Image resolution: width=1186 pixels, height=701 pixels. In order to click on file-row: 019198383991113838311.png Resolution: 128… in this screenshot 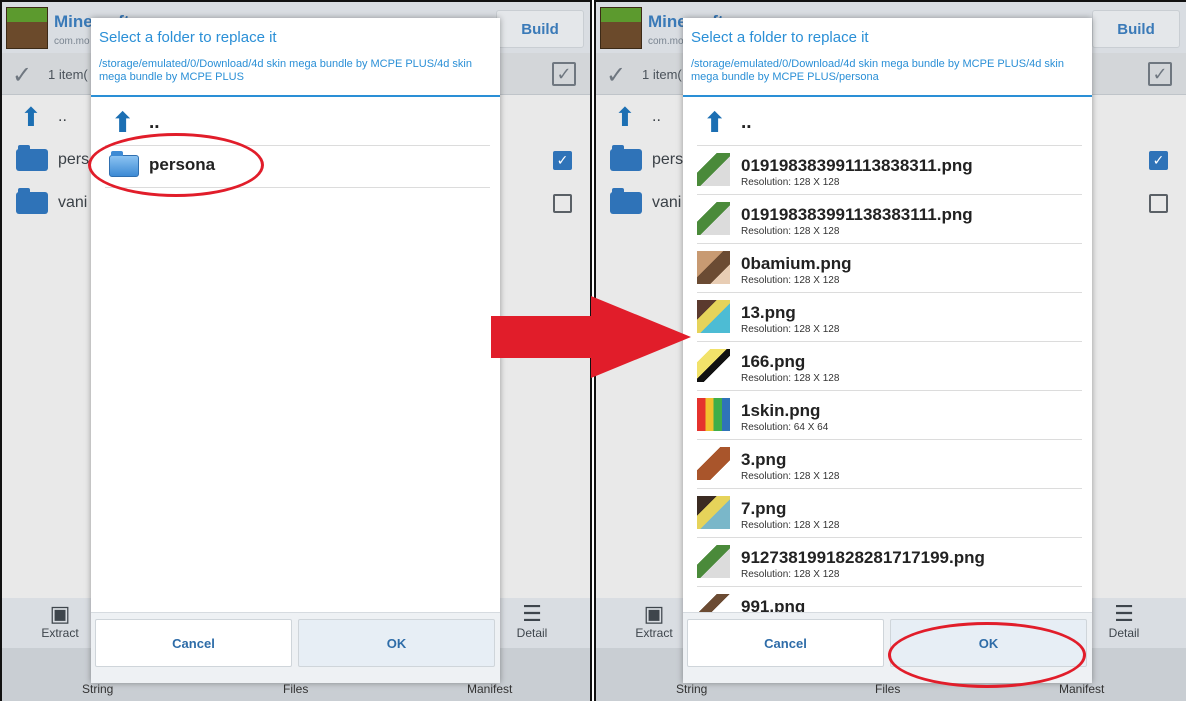, I will do `click(889, 170)`.